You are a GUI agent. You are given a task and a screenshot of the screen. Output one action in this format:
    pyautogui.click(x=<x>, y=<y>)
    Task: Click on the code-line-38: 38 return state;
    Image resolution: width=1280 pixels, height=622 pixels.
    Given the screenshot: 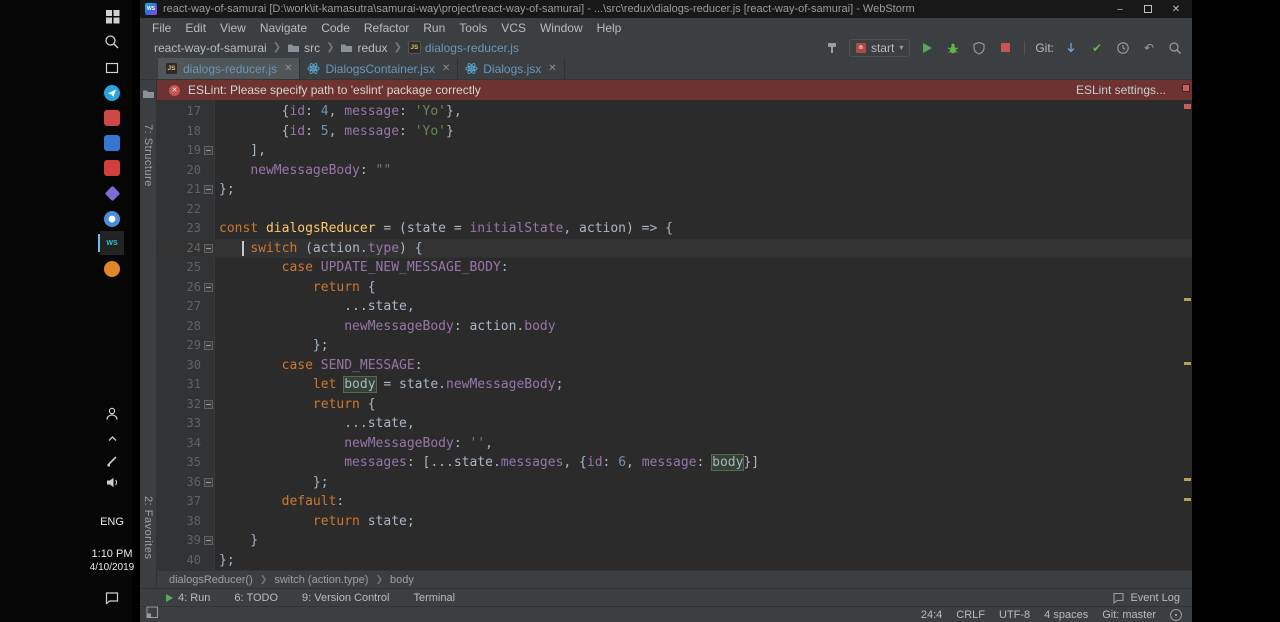 What is the action you would take?
    pyautogui.click(x=674, y=522)
    